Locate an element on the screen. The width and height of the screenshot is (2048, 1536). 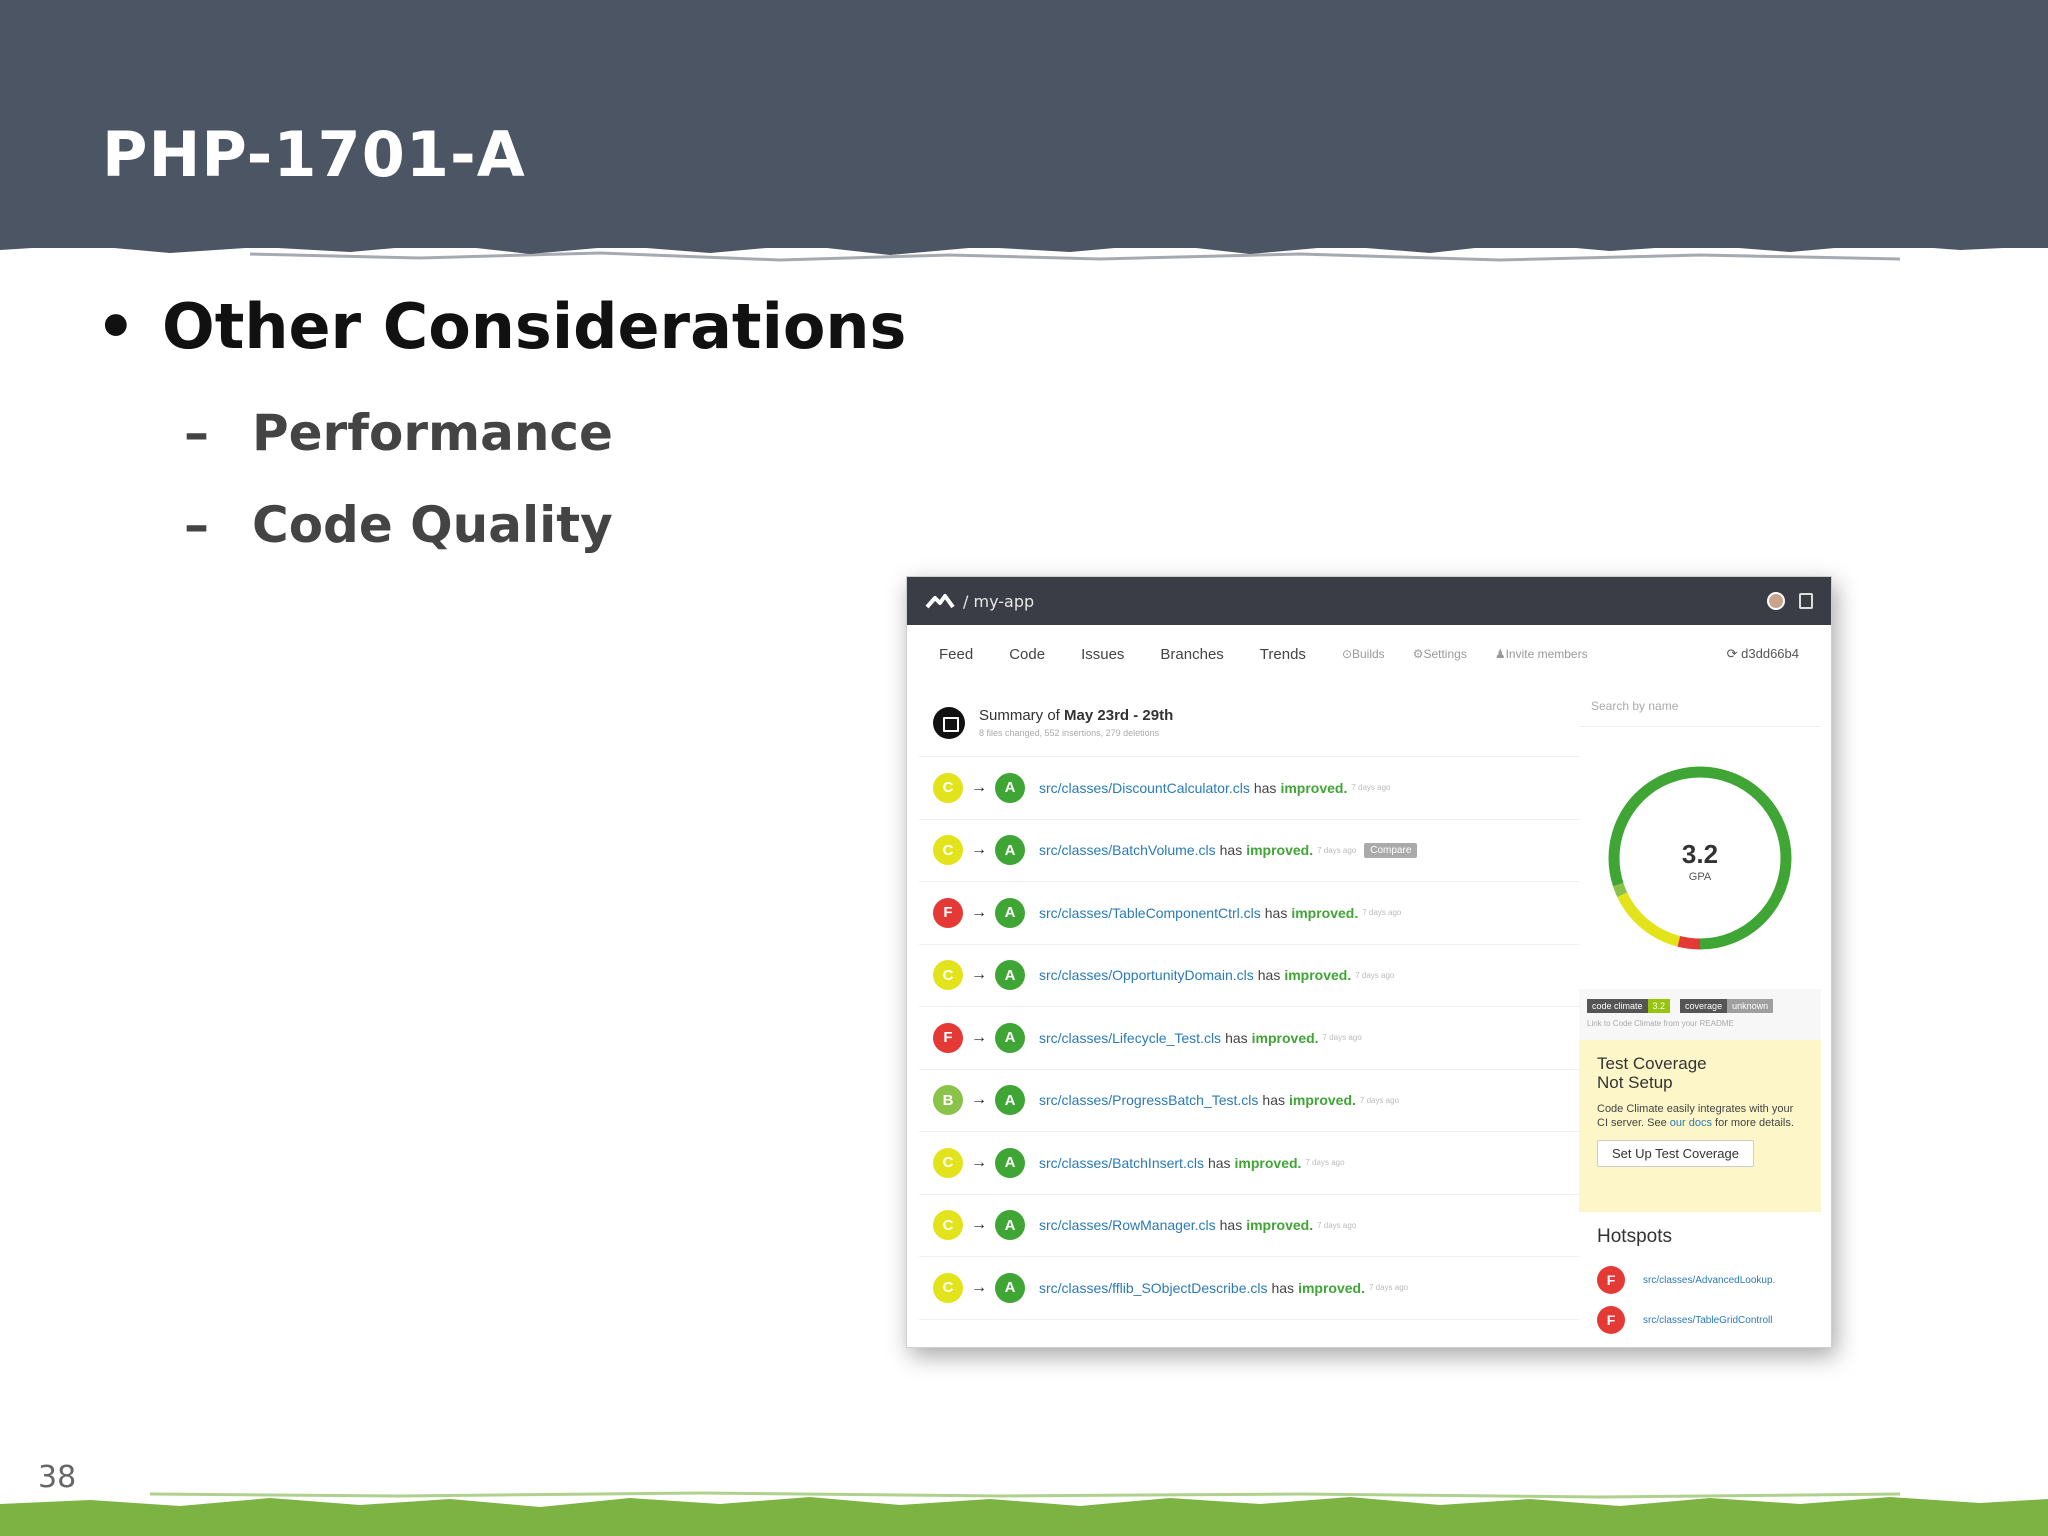
repo-name: / my-app is located at coordinates (998, 601).